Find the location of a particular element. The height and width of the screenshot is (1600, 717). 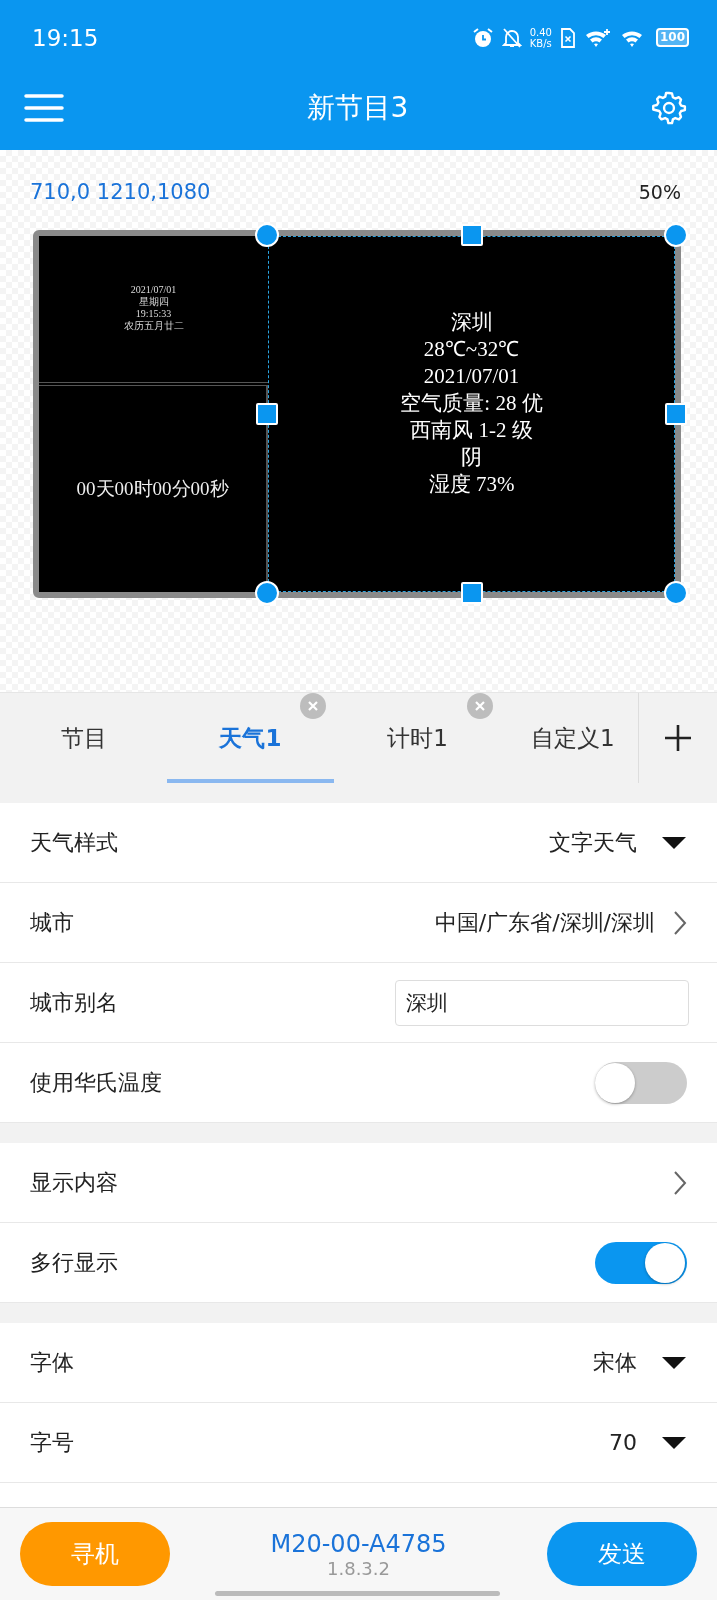

clock-text: 星期四 is located at coordinates (153, 302).